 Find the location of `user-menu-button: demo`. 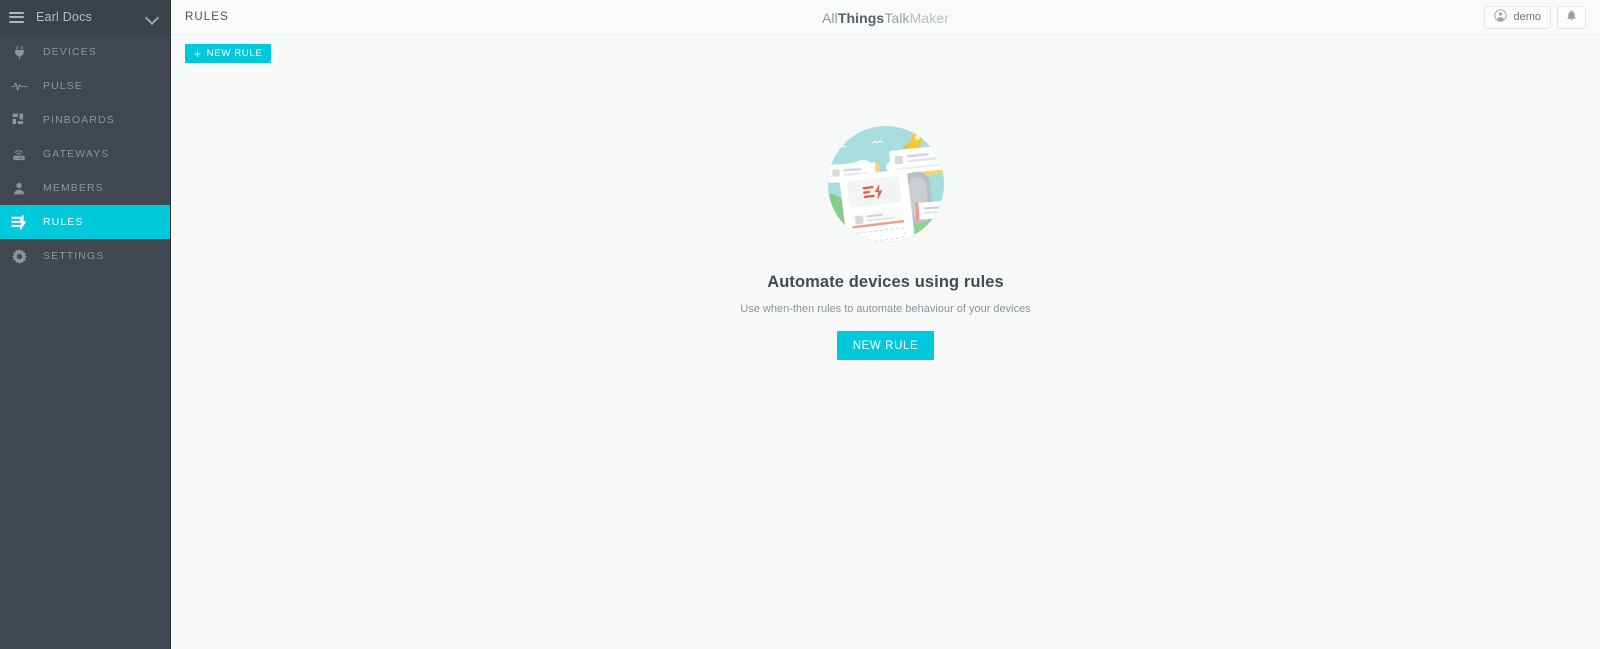

user-menu-button: demo is located at coordinates (1517, 17).